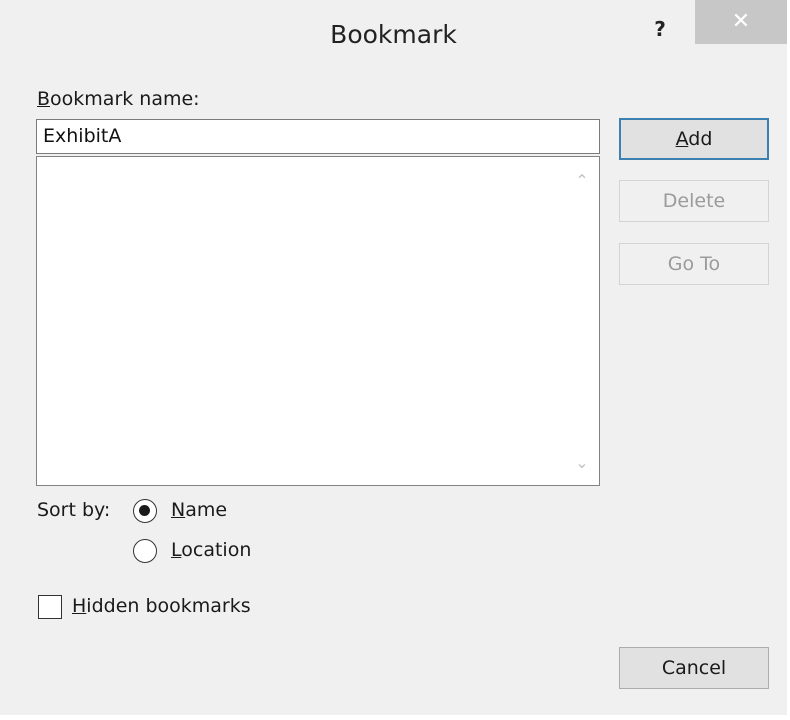 Image resolution: width=790 pixels, height=720 pixels. Describe the element at coordinates (682, 139) in the screenshot. I see `add-button-accel: A` at that location.